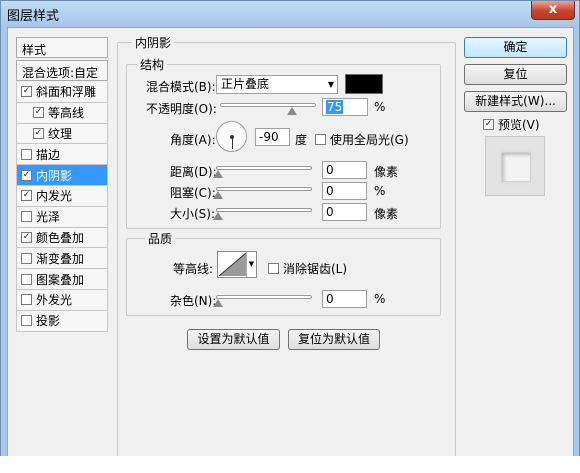  What do you see at coordinates (193, 140) in the screenshot?
I see `angle-label: 角度(A):` at bounding box center [193, 140].